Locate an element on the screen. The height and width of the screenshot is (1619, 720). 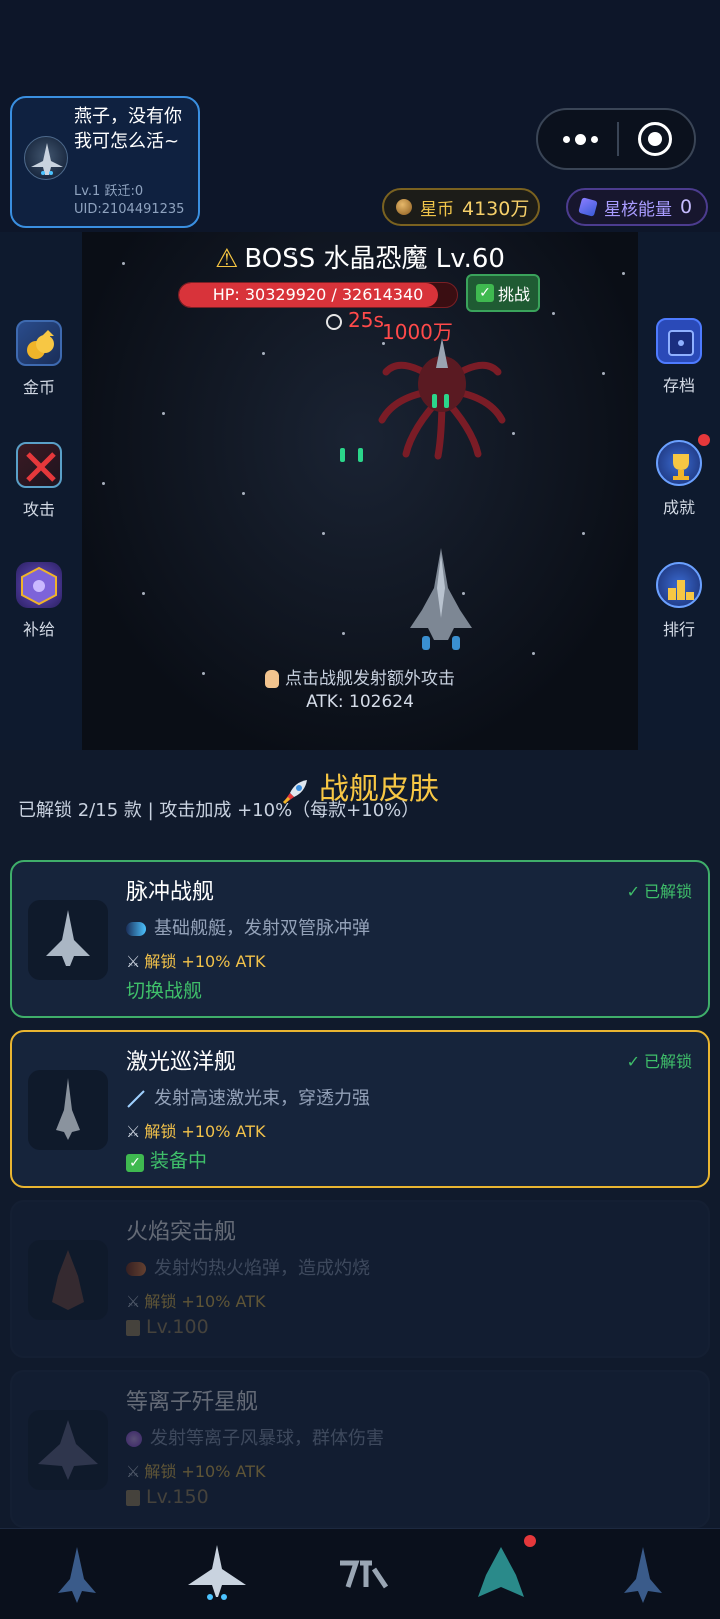
skin-status: ✓ 已解锁 is located at coordinates (659, 891).